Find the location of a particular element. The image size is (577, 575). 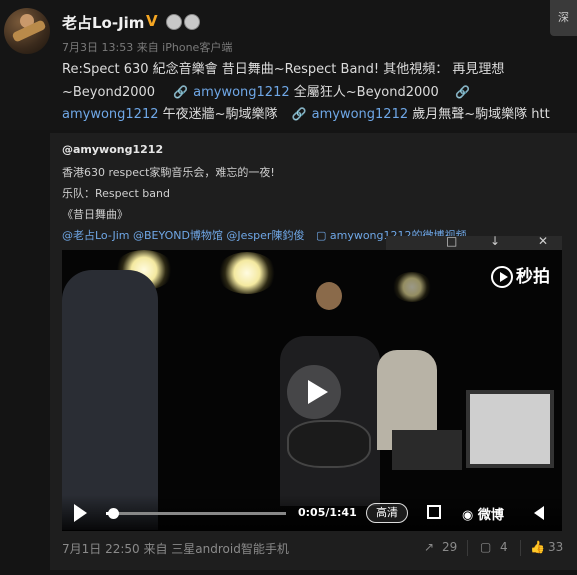

like-icon: 👍 is located at coordinates (537, 547).